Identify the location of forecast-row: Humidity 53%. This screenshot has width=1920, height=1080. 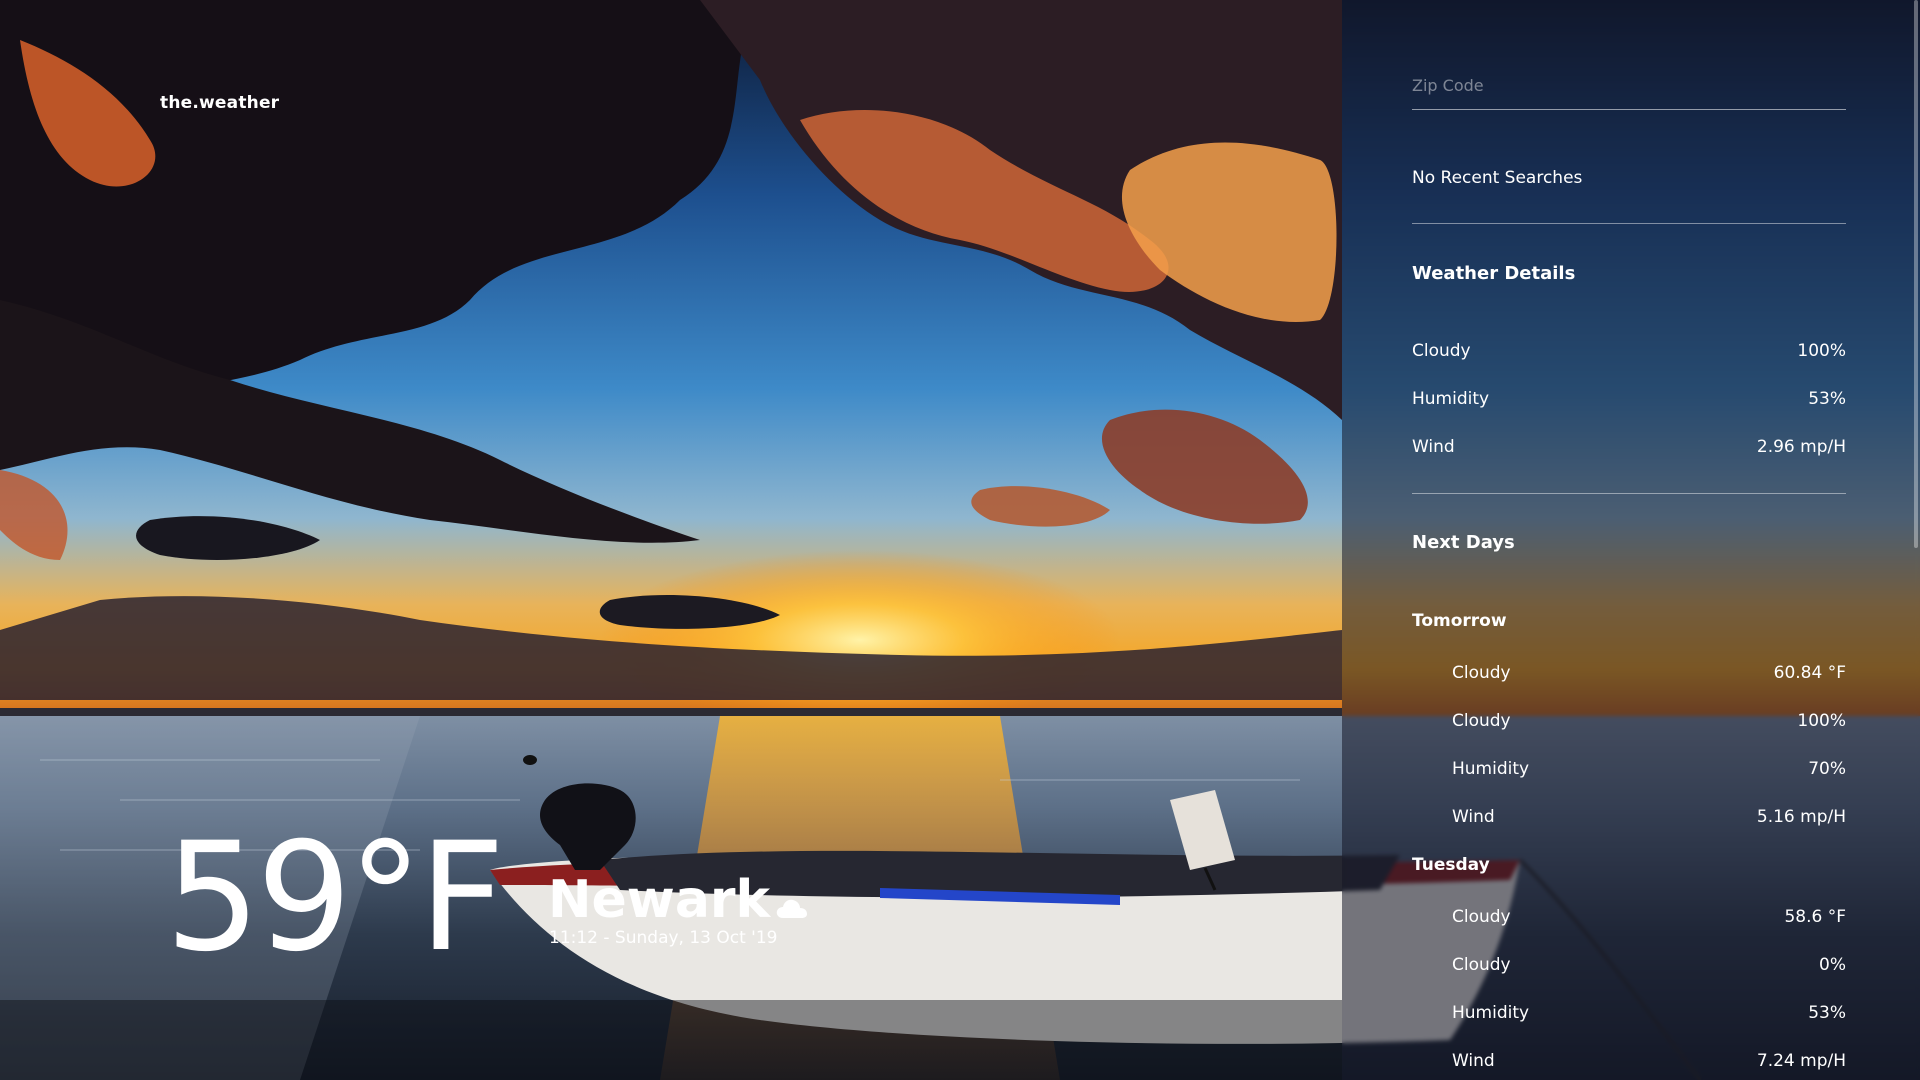
(1649, 1015).